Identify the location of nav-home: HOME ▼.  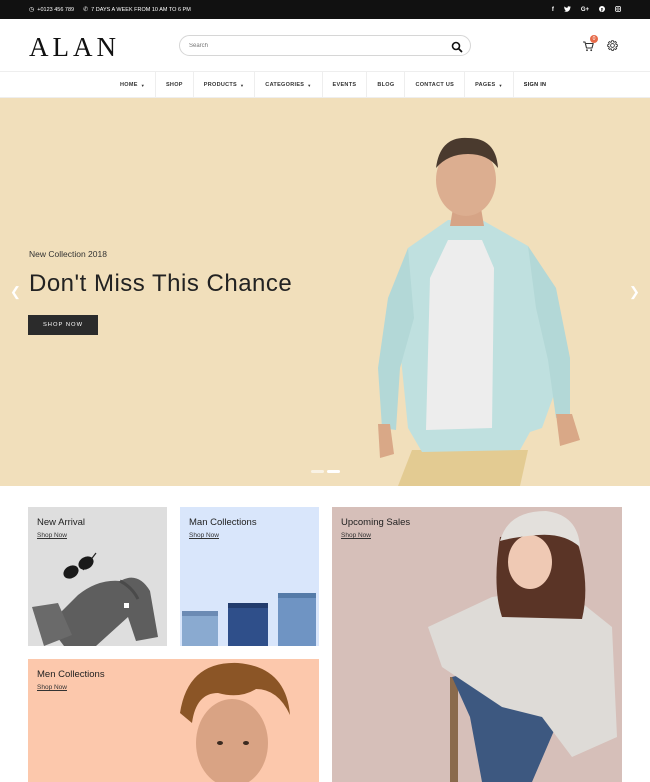
(133, 85).